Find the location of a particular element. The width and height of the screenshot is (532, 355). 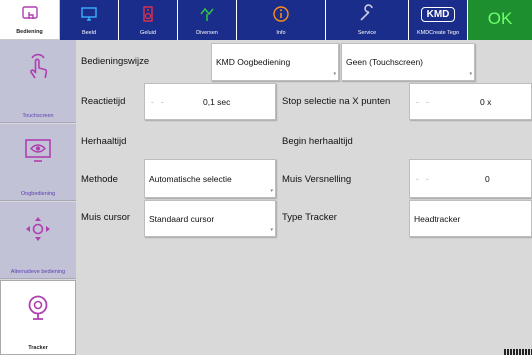

ok-button: OK is located at coordinates (500, 20).